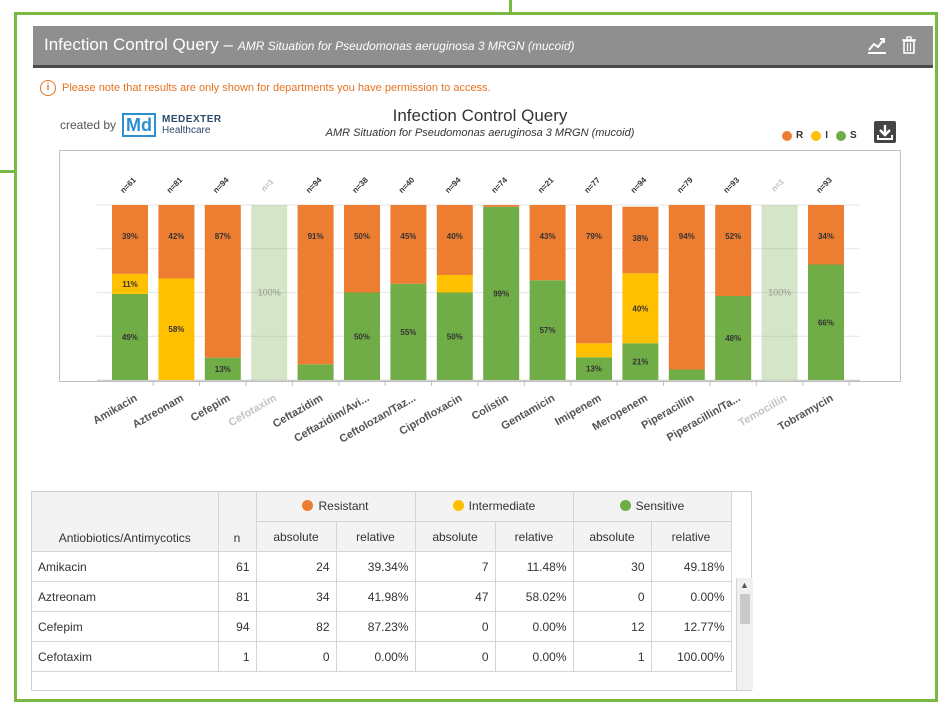  What do you see at coordinates (593, 185) in the screenshot?
I see `n-label: n=77` at bounding box center [593, 185].